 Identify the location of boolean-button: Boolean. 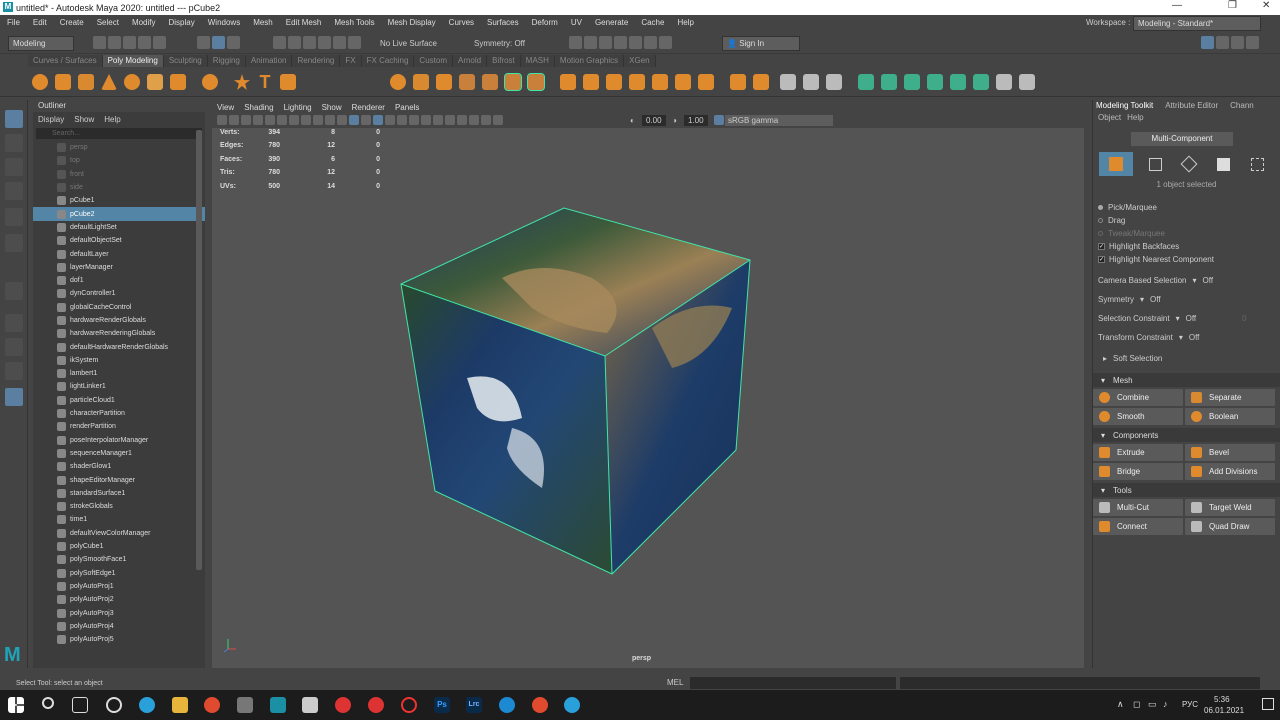
(1230, 416).